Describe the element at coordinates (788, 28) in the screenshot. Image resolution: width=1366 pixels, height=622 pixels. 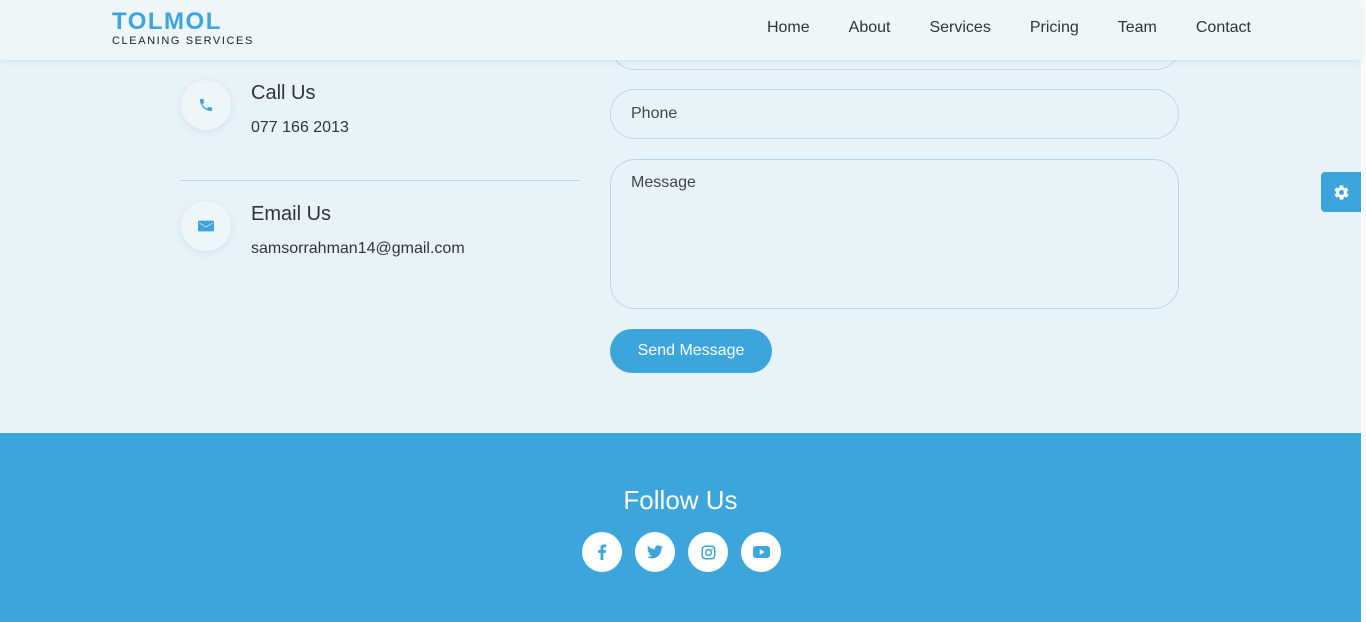
I see `nav-home: Home` at that location.